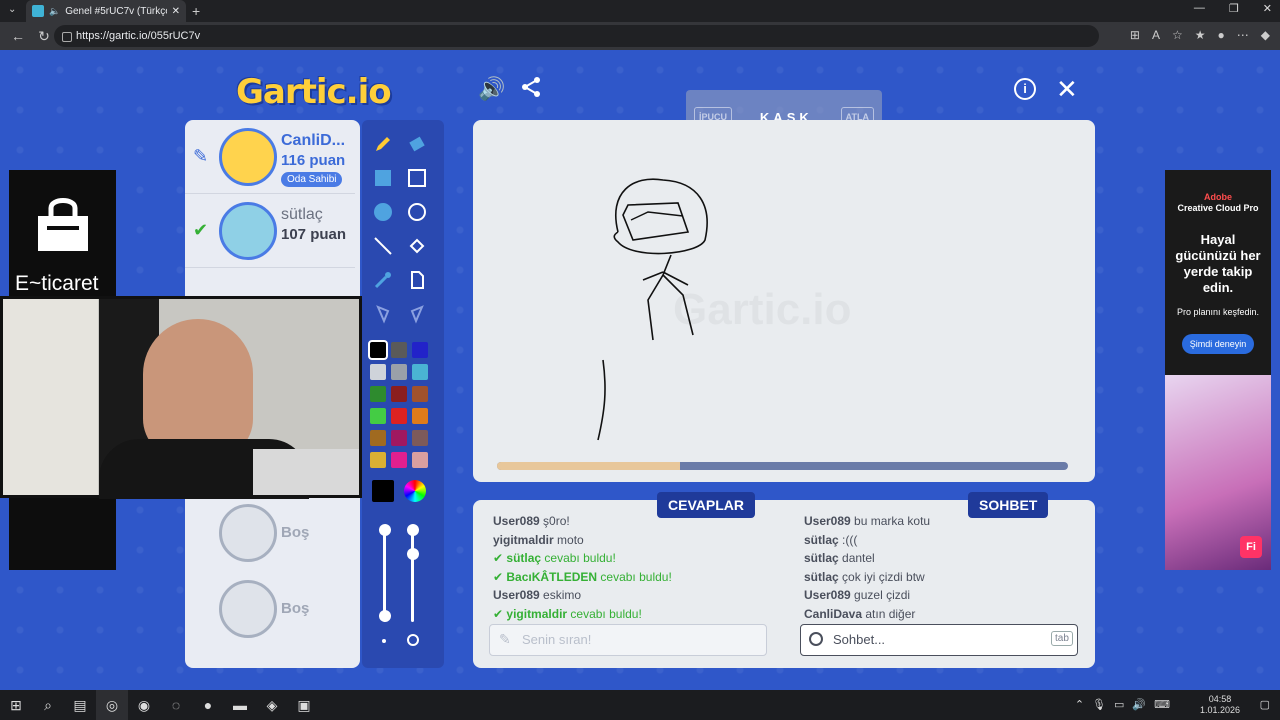  What do you see at coordinates (1265, 704) in the screenshot?
I see `notifications-icon: ▢` at bounding box center [1265, 704].